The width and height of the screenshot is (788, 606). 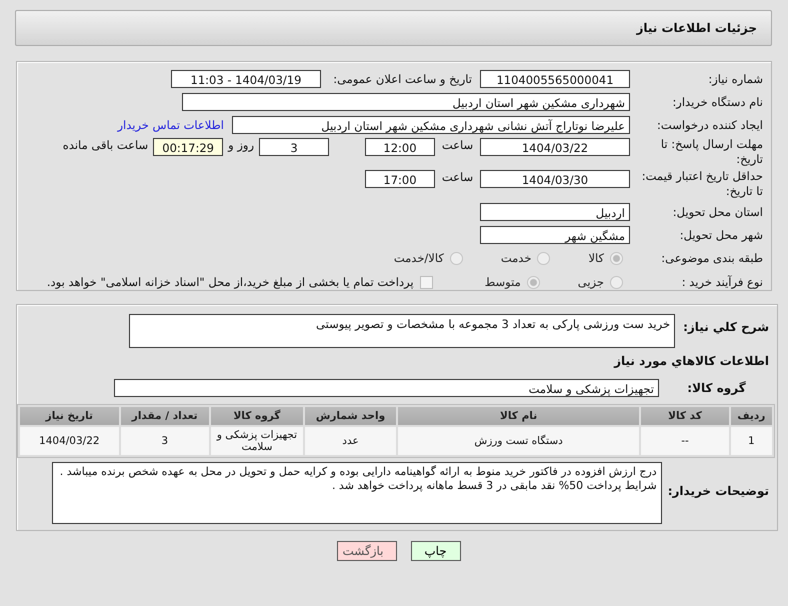 What do you see at coordinates (164, 441) in the screenshot?
I see `table-cell: 3` at bounding box center [164, 441].